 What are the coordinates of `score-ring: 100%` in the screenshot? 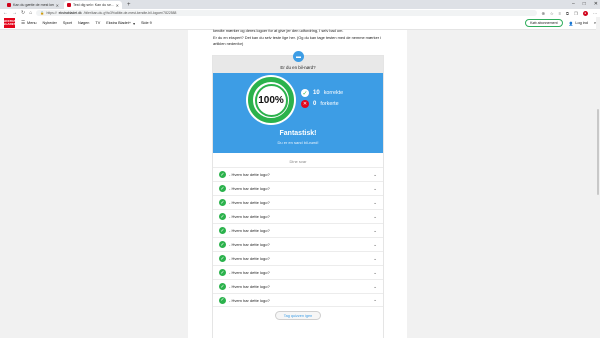 It's located at (271, 100).